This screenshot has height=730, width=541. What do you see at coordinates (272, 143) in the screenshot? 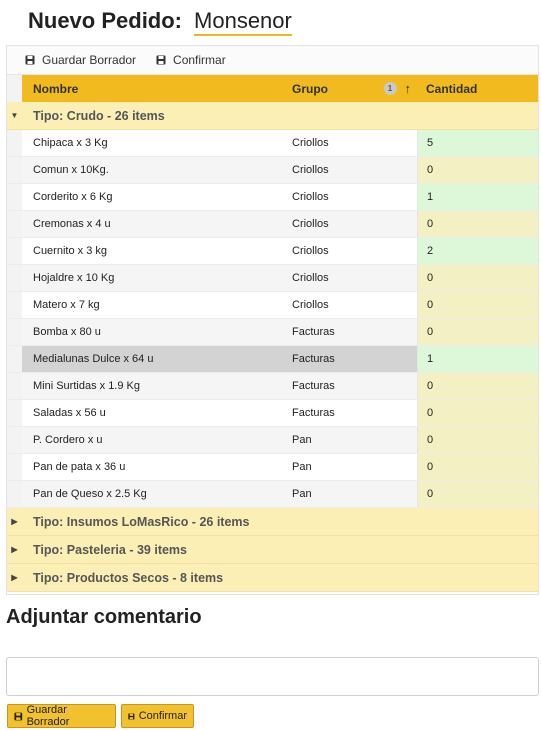
I see `table-row: Chipaca x 3 Kg Criollos 5` at bounding box center [272, 143].